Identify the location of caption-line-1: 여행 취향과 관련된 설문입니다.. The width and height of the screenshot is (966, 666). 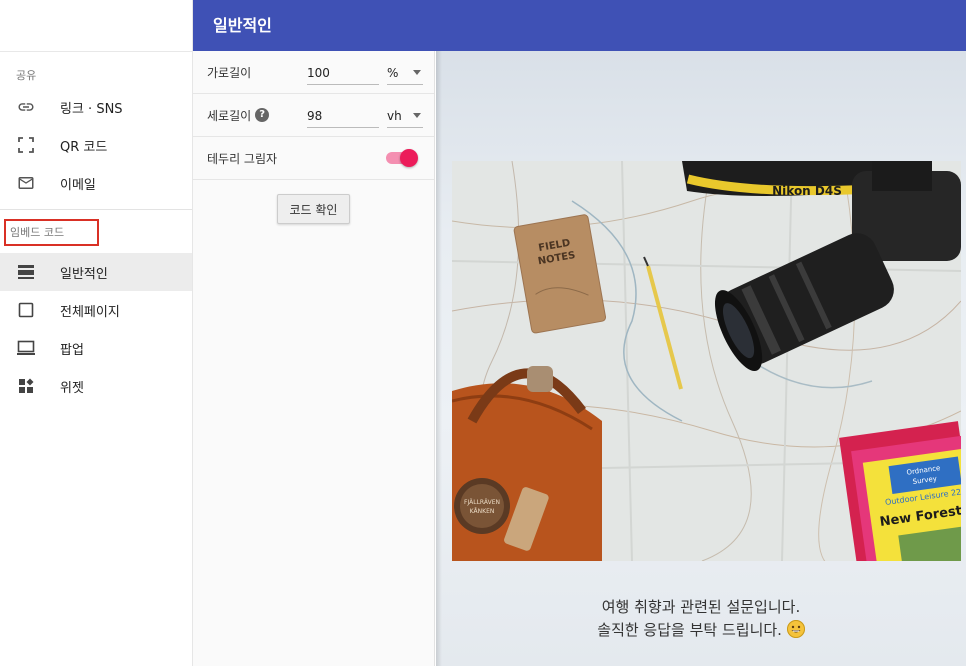
(701, 607).